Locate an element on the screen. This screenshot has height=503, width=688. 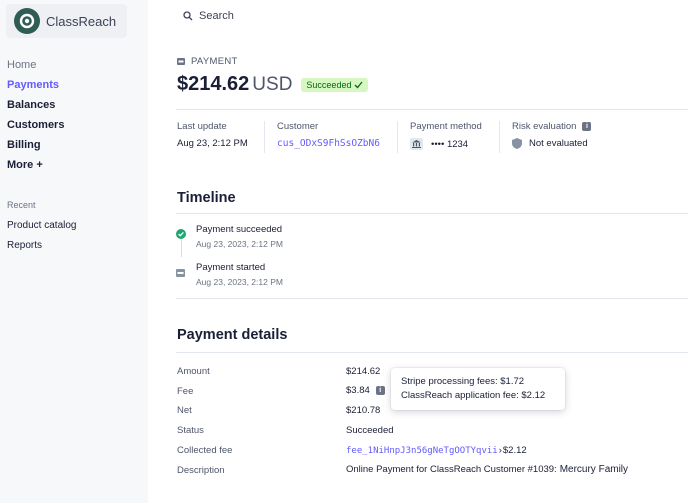
nav-item-balances: Balances is located at coordinates (35, 107).